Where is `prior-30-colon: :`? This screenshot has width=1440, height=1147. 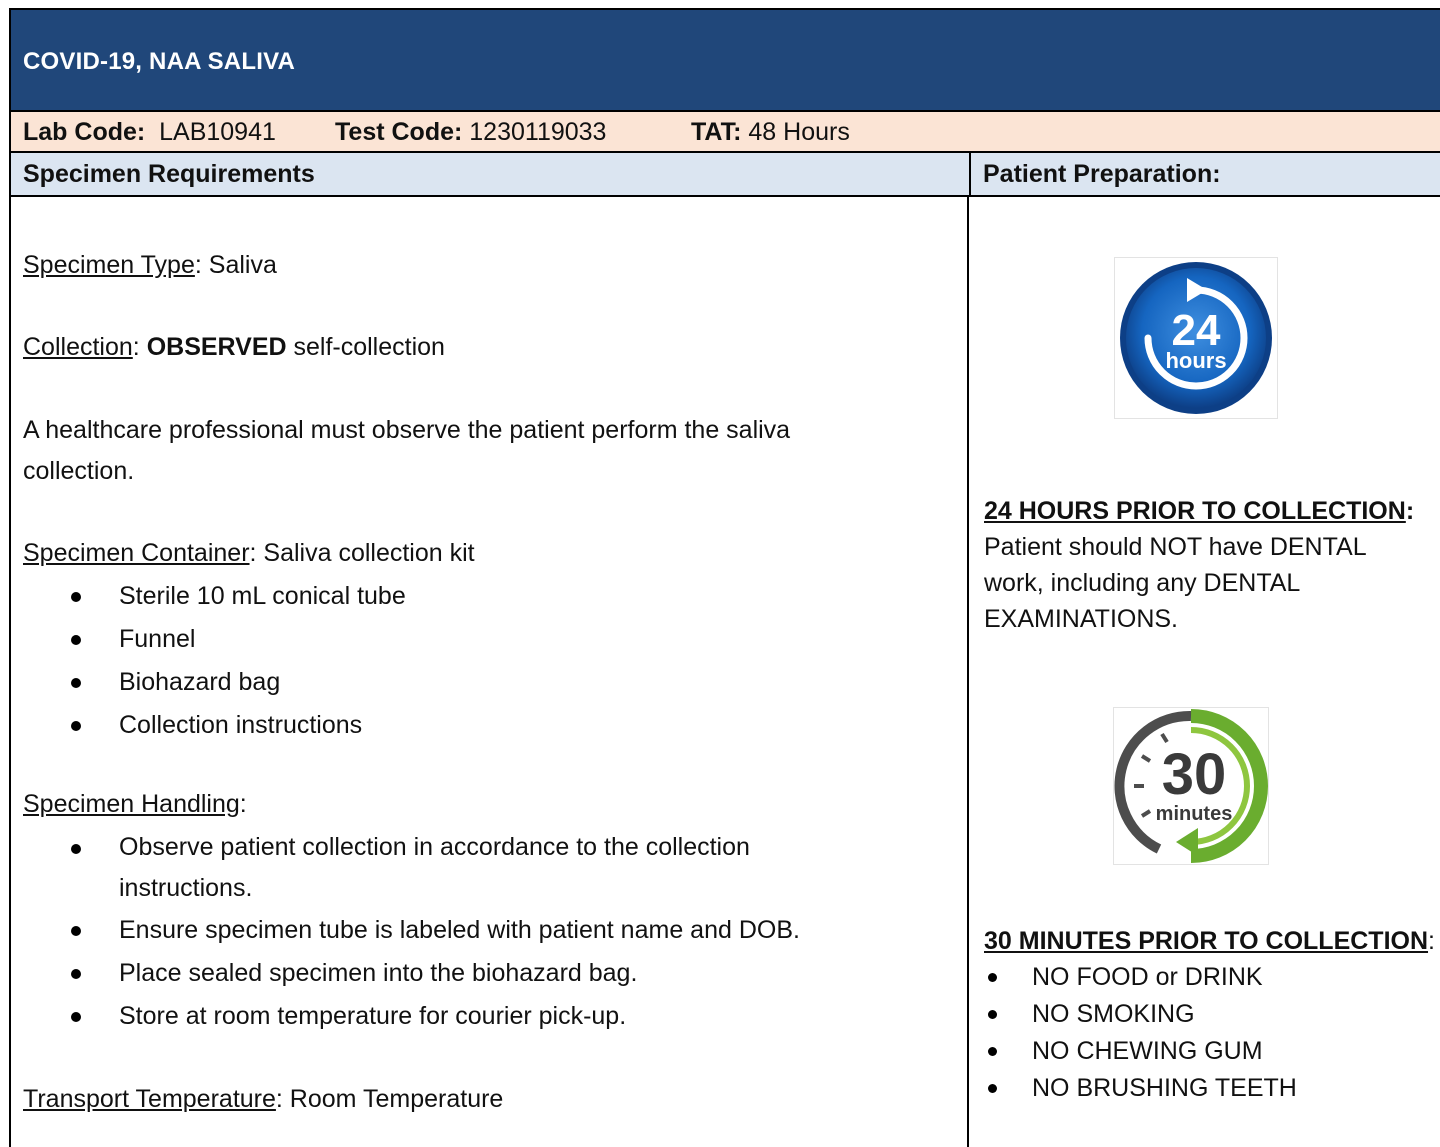
prior-30-colon: : is located at coordinates (1431, 941).